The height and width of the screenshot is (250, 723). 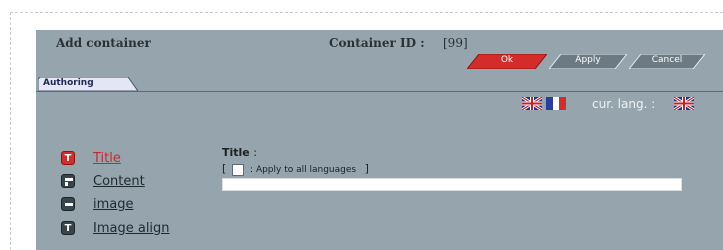 What do you see at coordinates (68, 83) in the screenshot?
I see `tab-authoring-label: Authoring` at bounding box center [68, 83].